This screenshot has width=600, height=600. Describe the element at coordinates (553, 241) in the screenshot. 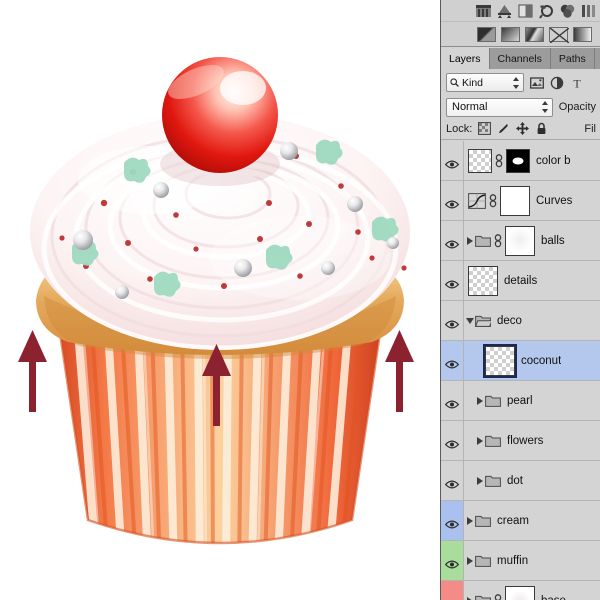

I see `layer-name: balls` at that location.